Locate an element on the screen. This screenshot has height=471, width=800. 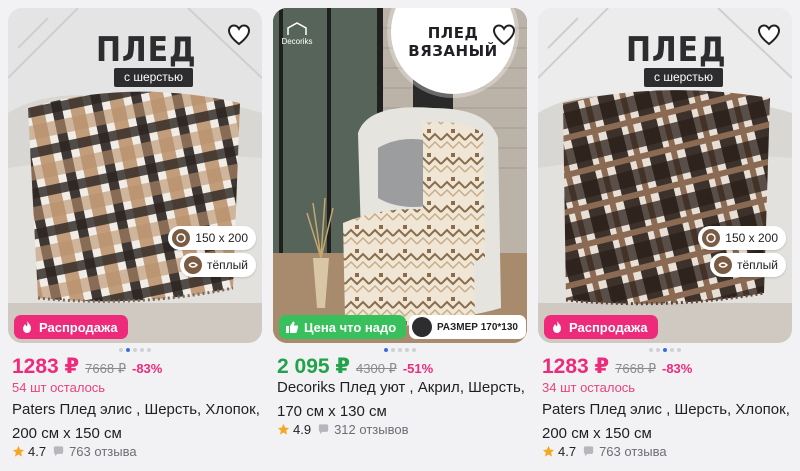
brand-logo: Decoriks is located at coordinates (297, 34).